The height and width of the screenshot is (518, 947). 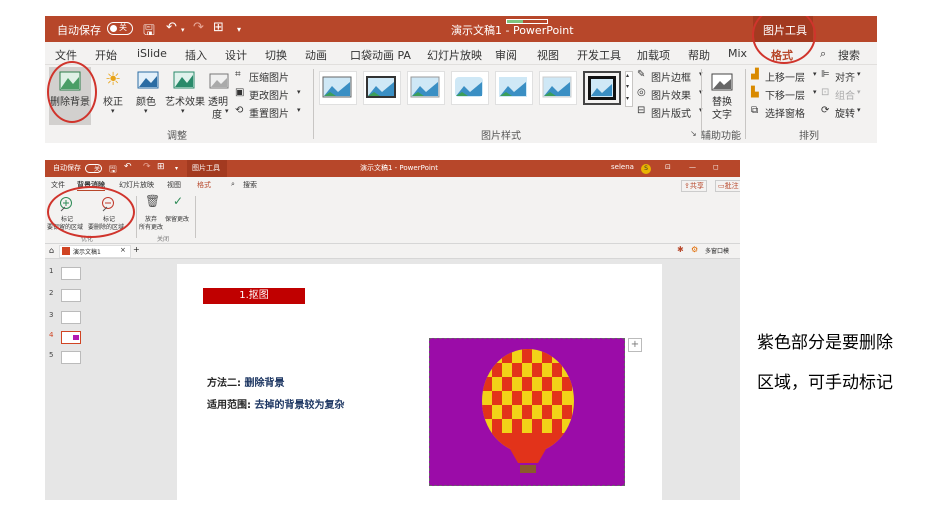 I want to click on change-picture-label: 更改图片, so click(x=269, y=96).